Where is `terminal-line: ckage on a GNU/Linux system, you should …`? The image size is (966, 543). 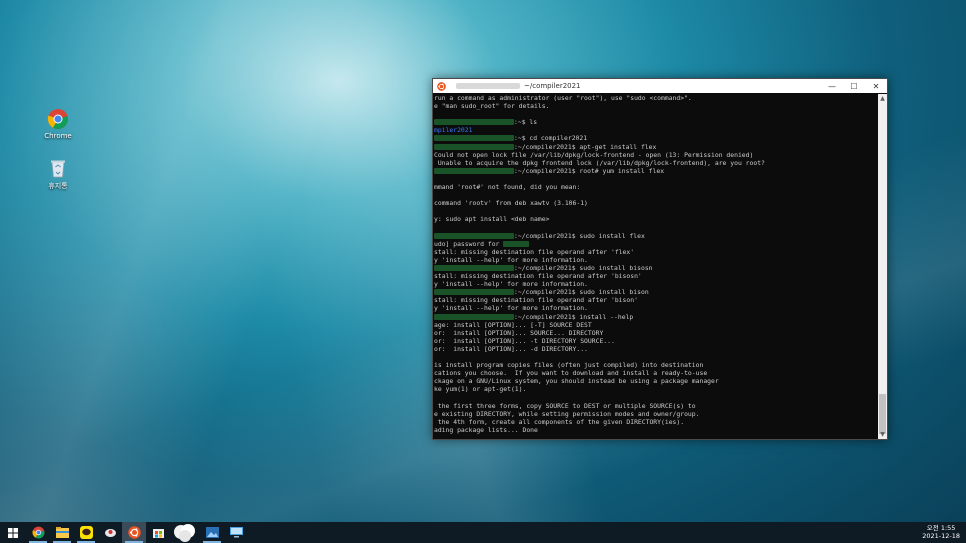 terminal-line: ckage on a GNU/Linux system, you should … is located at coordinates (576, 381).